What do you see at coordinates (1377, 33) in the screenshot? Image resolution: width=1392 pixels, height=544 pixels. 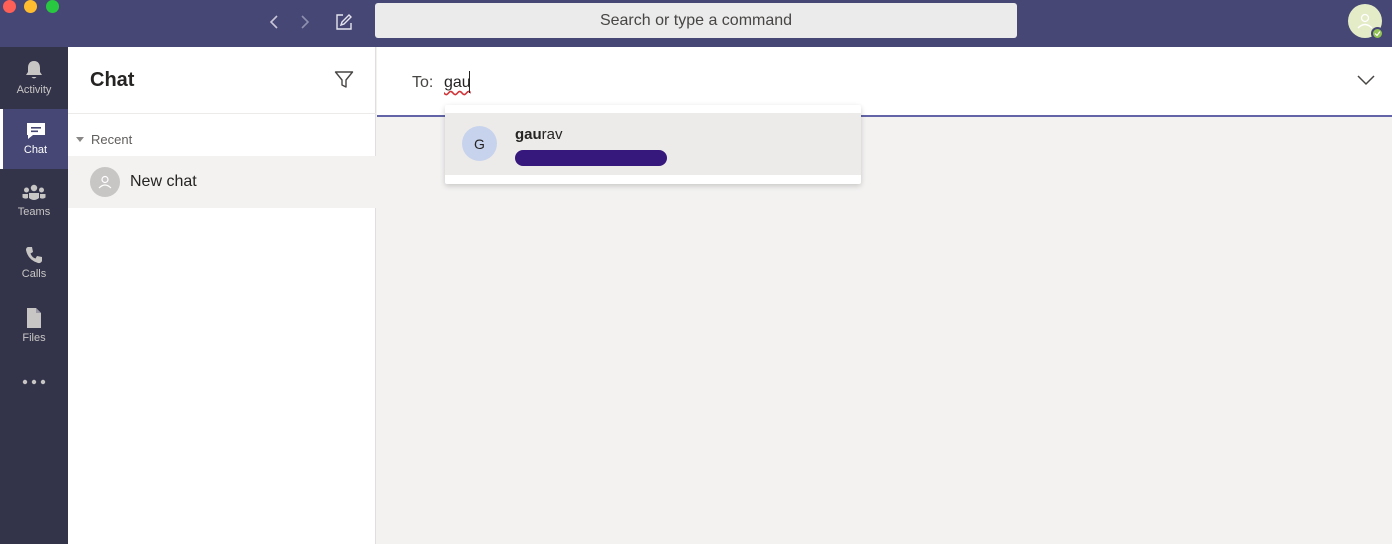 I see `presence-available-icon` at bounding box center [1377, 33].